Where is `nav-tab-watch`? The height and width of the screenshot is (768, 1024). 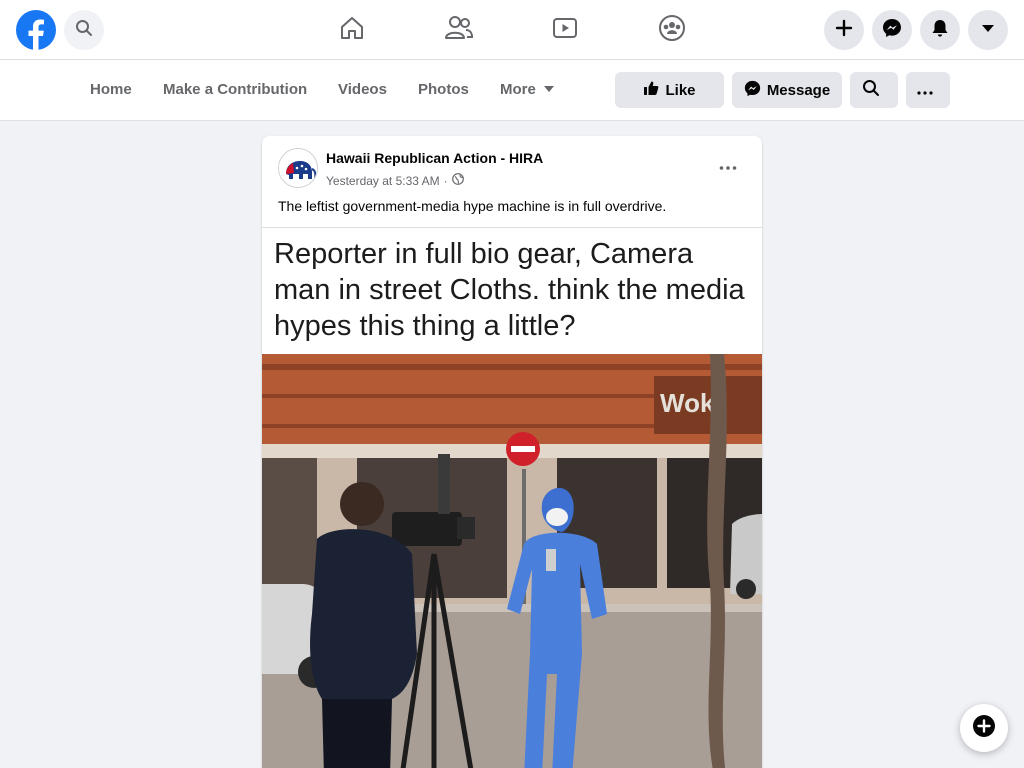
nav-tab-watch is located at coordinates (565, 30).